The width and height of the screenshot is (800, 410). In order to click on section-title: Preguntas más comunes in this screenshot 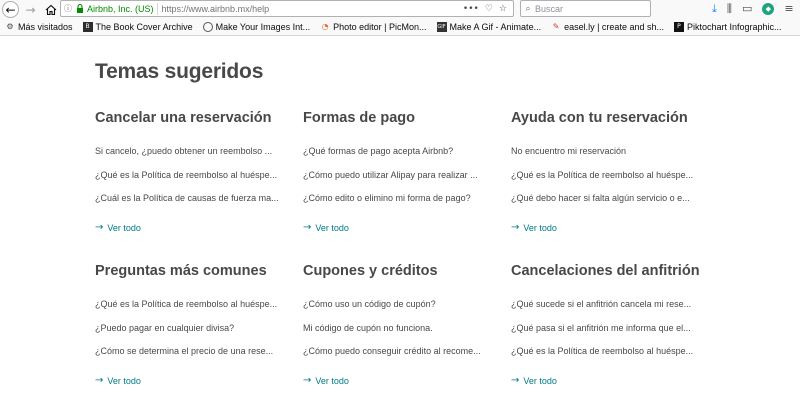, I will do `click(181, 271)`.